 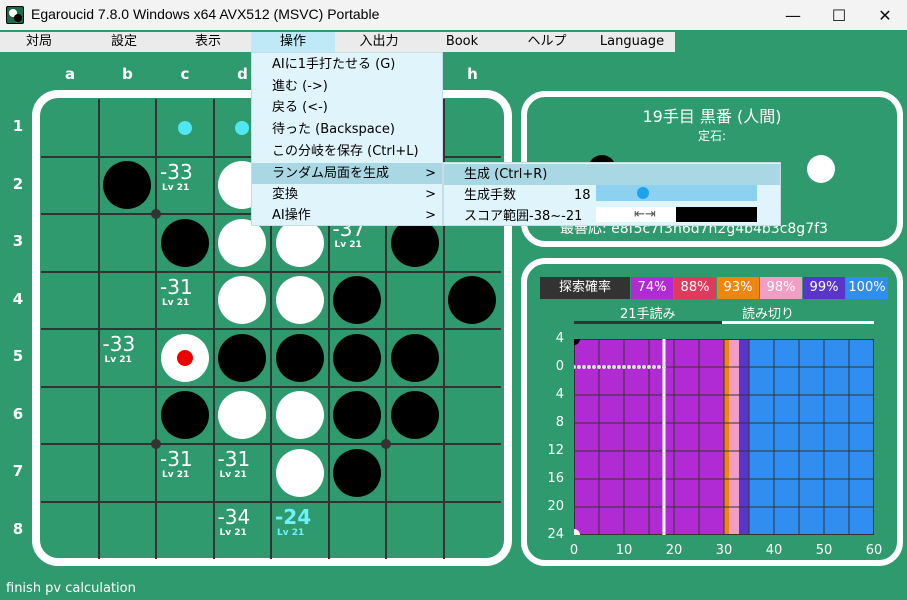 What do you see at coordinates (347, 86) in the screenshot?
I see `dd-forward: 進む (->)` at bounding box center [347, 86].